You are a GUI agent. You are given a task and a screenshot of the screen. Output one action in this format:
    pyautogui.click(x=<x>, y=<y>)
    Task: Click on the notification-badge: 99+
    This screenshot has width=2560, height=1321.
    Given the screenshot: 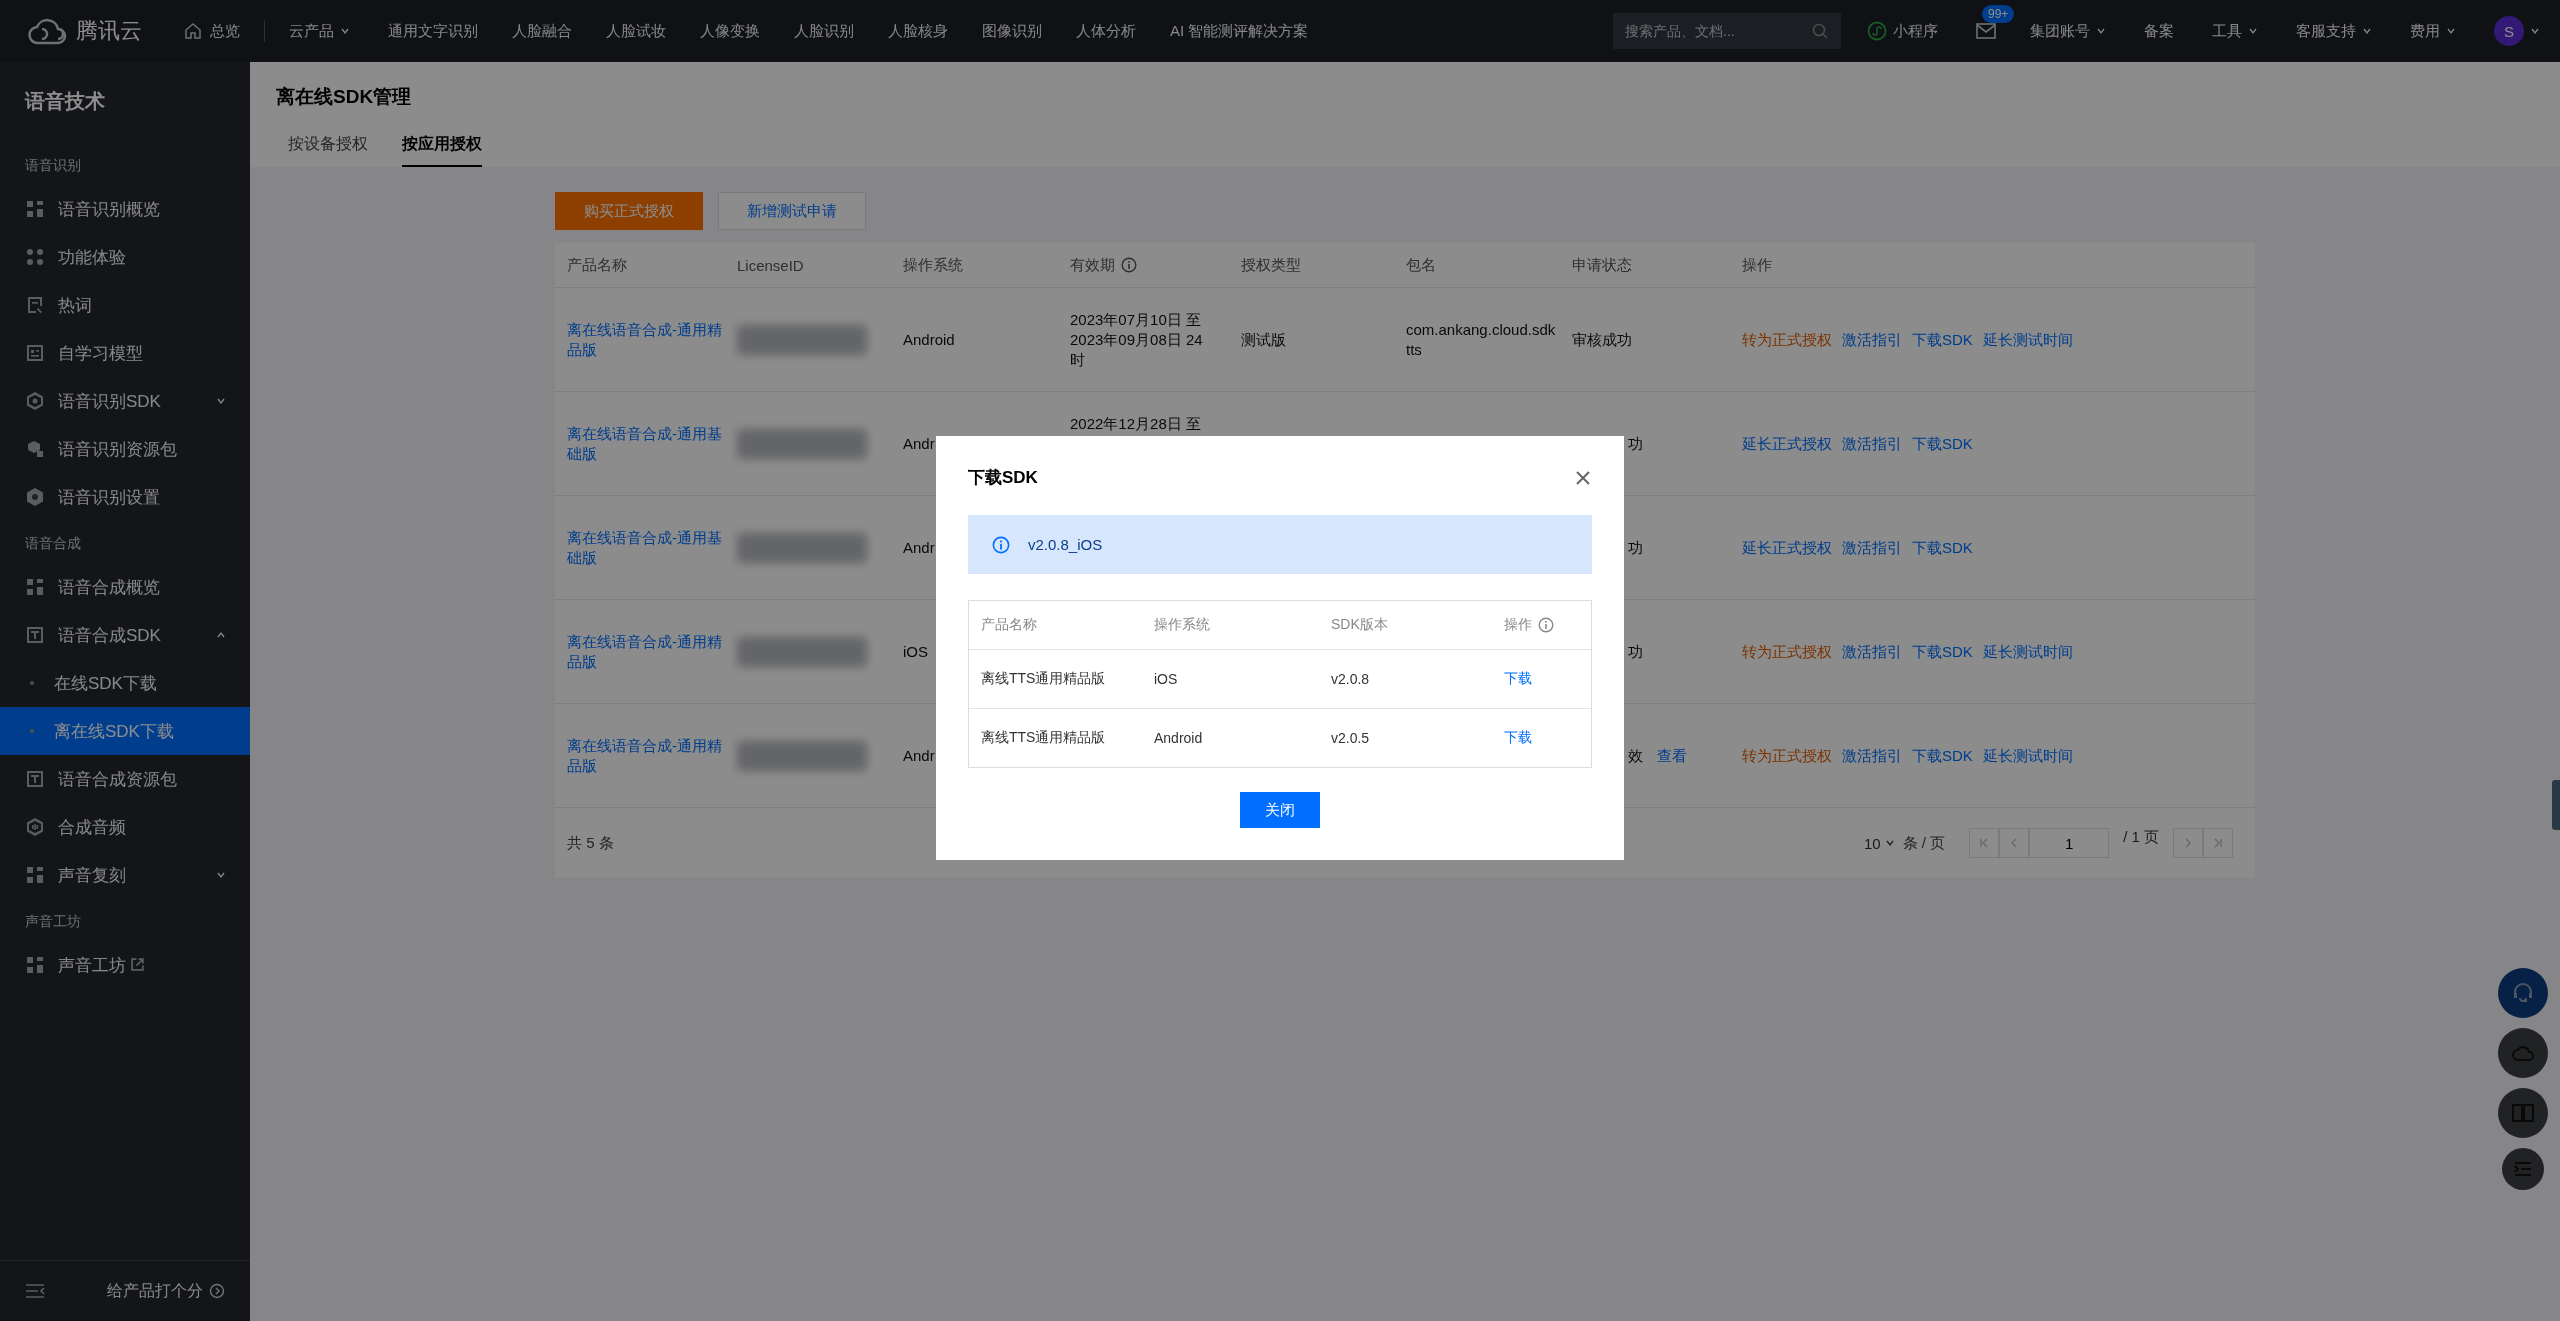 What is the action you would take?
    pyautogui.click(x=1998, y=14)
    